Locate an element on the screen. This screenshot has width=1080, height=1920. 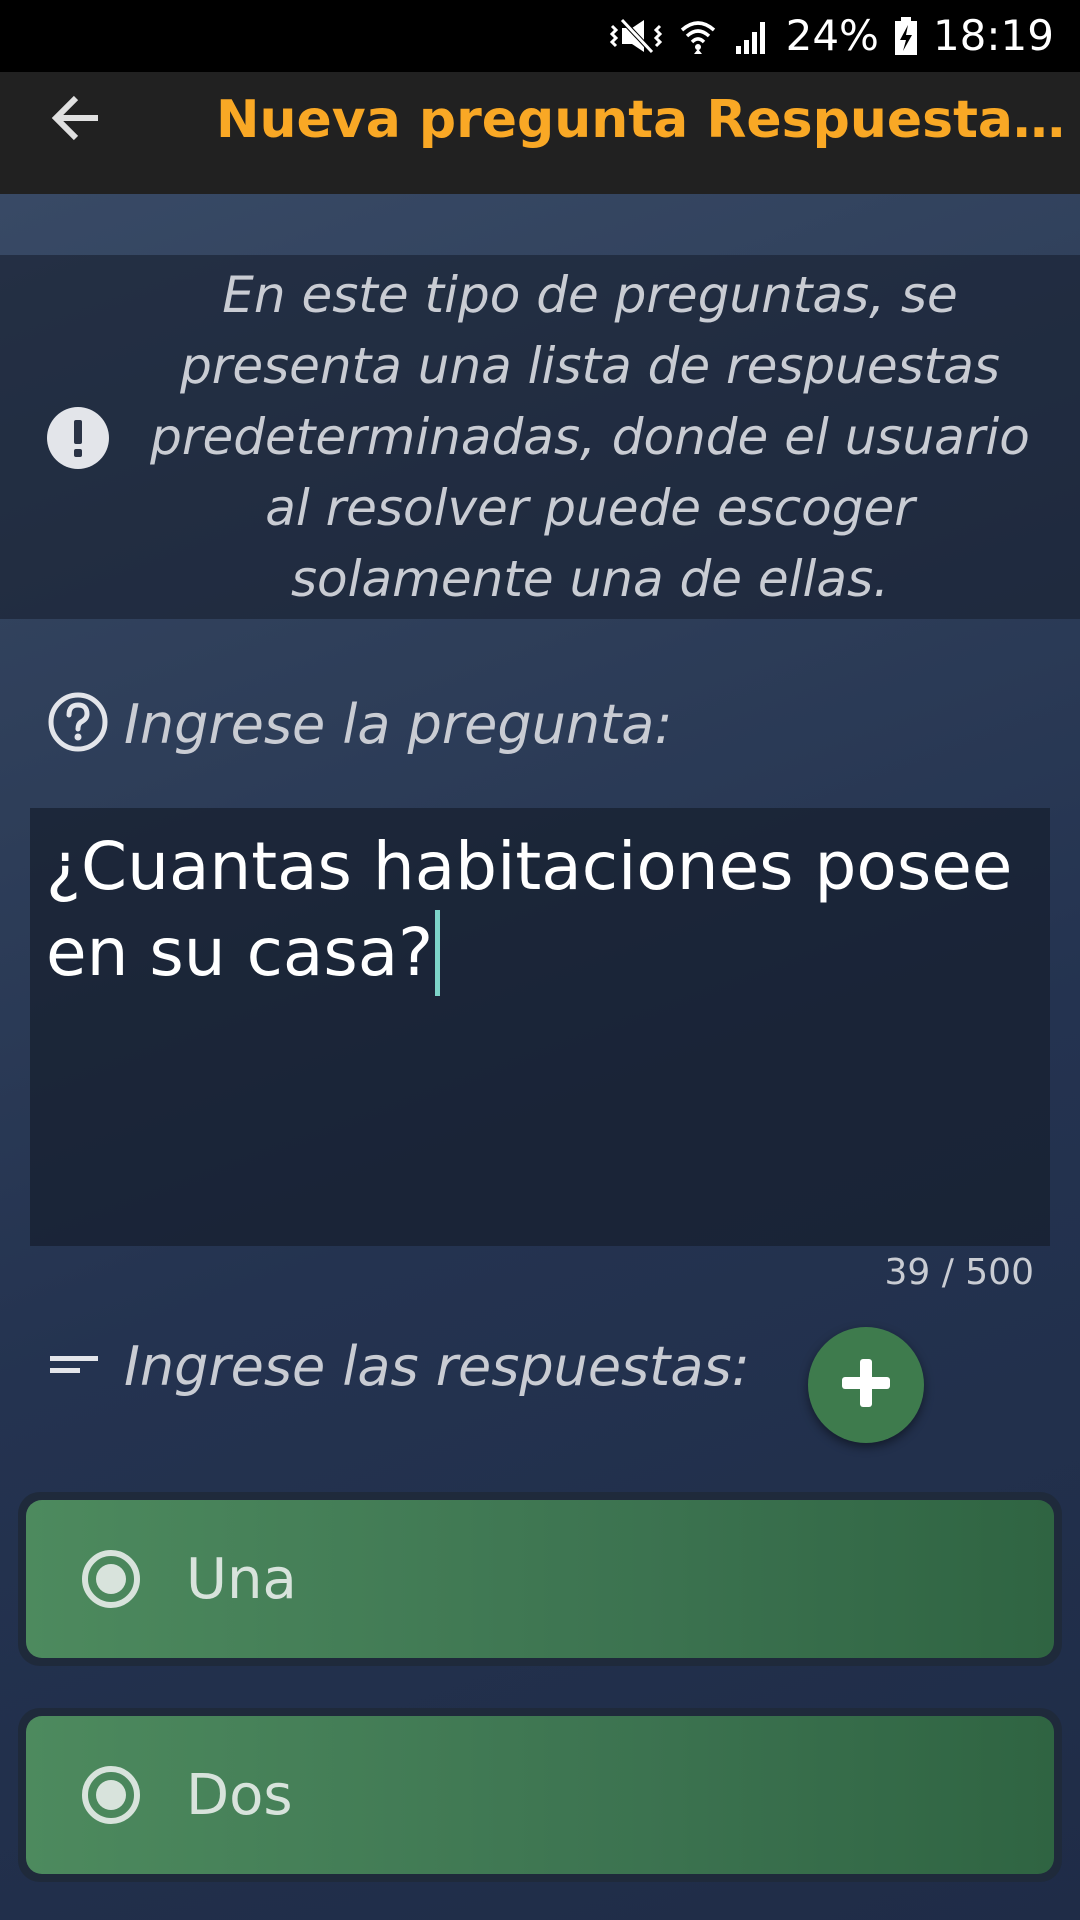
help-circle-icon is located at coordinates (78, 724).